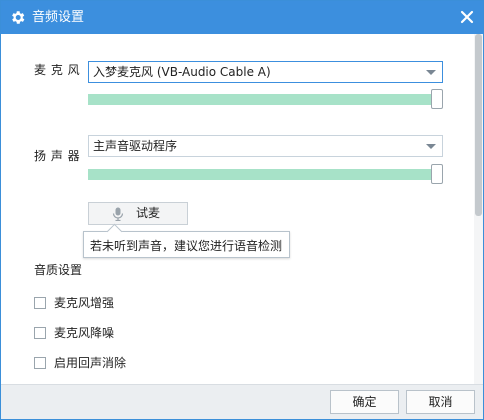  What do you see at coordinates (40, 333) in the screenshot?
I see `noise-reduction-checkbox` at bounding box center [40, 333].